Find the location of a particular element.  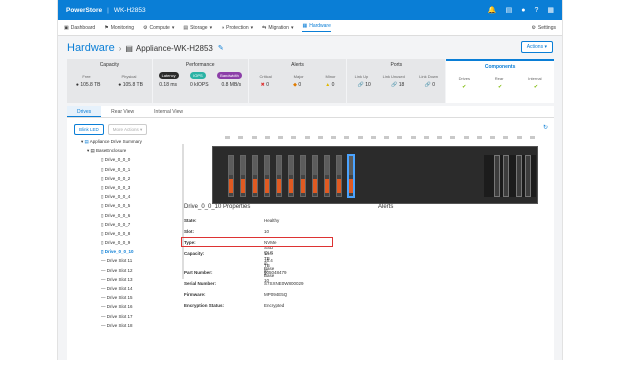

settings-label: Settings is located at coordinates (546, 27).